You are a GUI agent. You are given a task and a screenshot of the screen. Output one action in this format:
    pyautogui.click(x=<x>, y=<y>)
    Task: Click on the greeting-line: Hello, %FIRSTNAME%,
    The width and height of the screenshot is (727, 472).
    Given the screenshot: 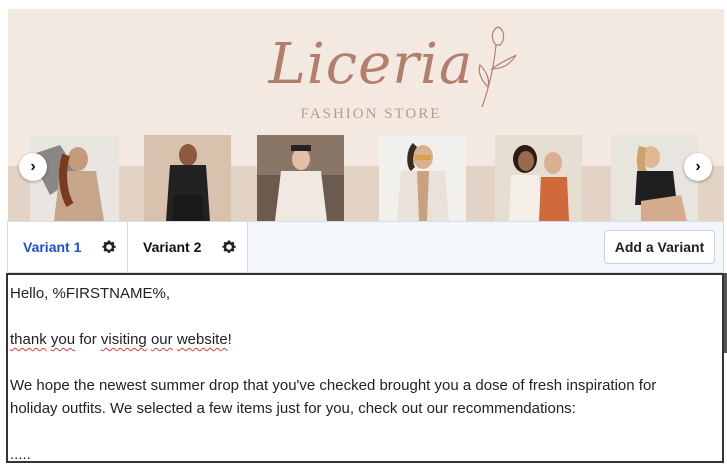 What is the action you would take?
    pyautogui.click(x=90, y=293)
    